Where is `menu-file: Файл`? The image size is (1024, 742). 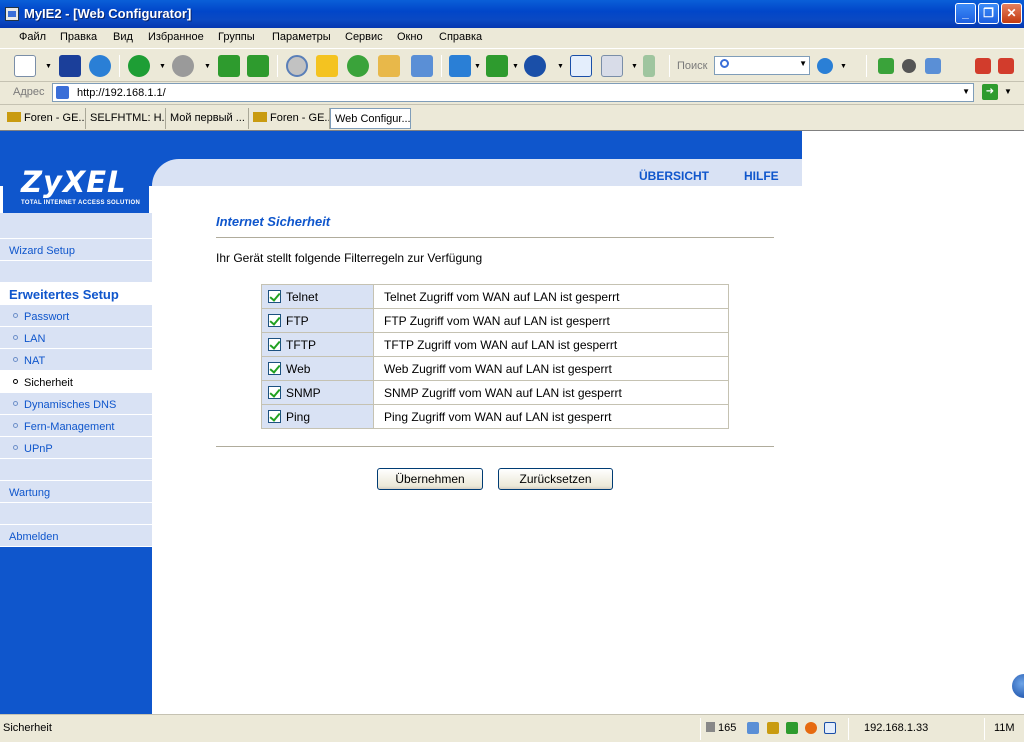
menu-file: Файл is located at coordinates (32, 37).